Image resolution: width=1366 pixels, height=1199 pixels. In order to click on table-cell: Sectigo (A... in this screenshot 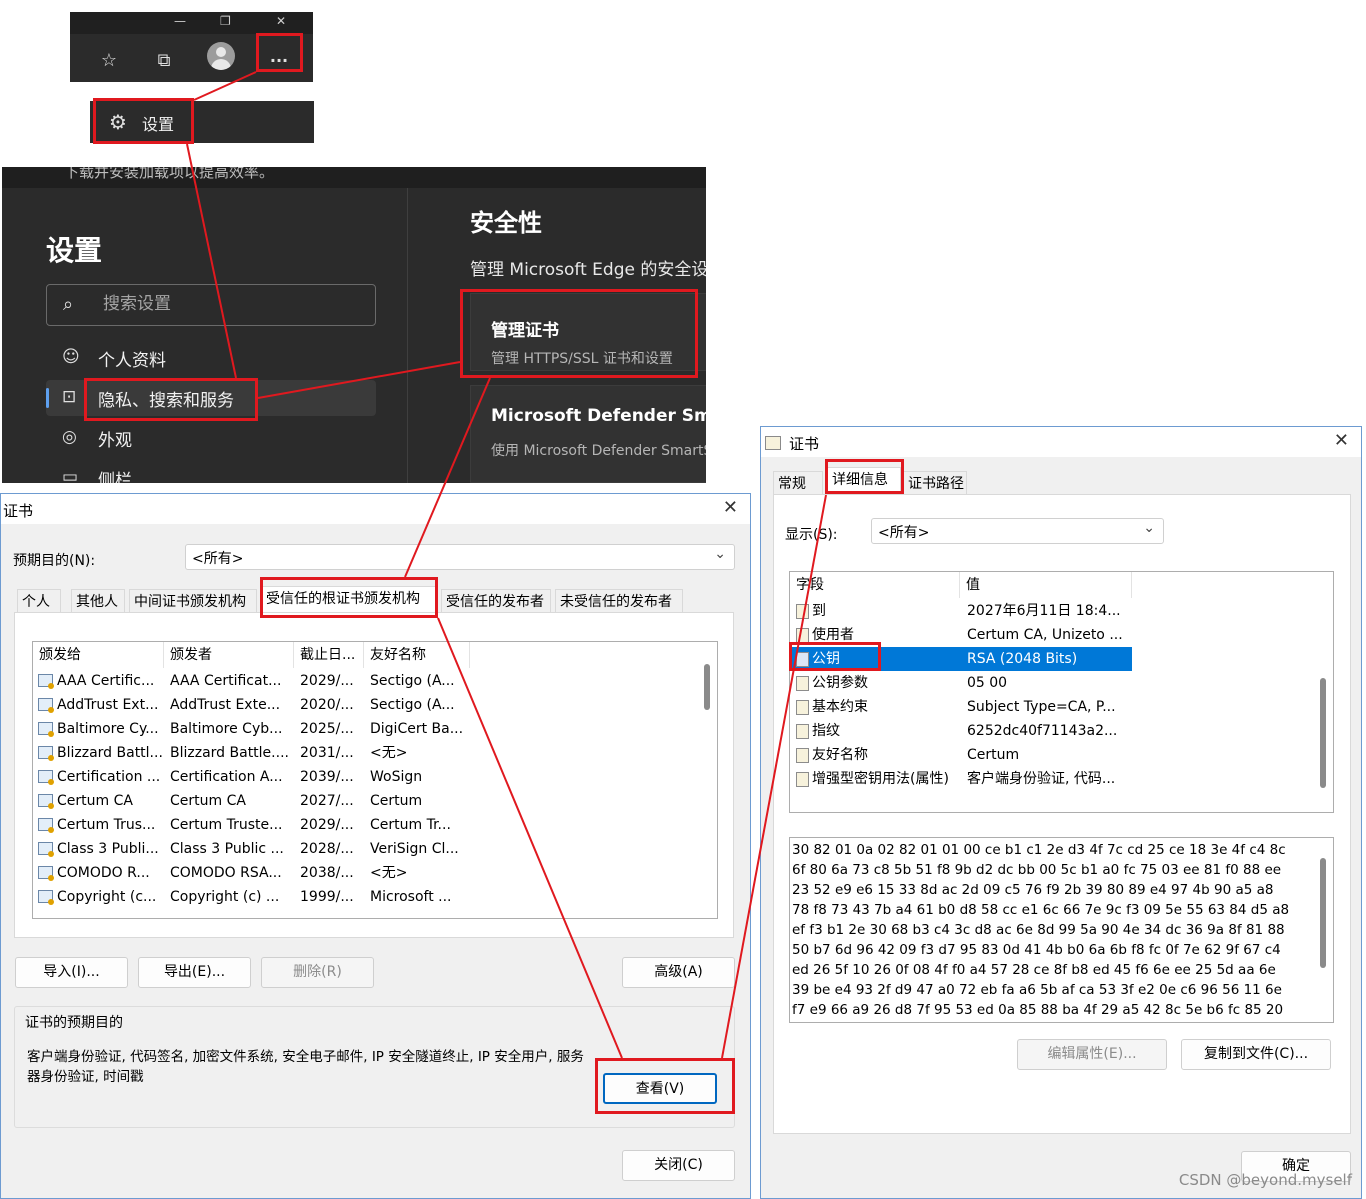, I will do `click(412, 705)`.